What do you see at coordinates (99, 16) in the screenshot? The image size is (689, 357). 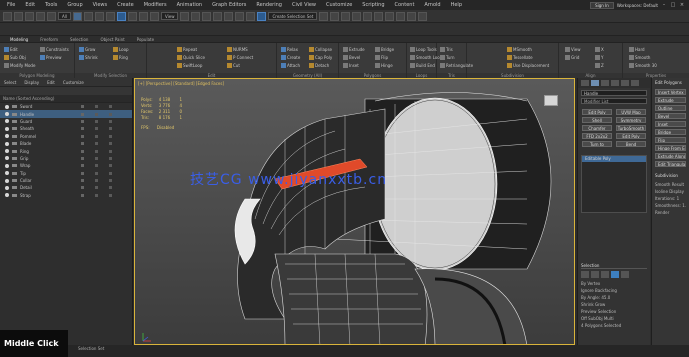 I see `rect-selection-icon` at bounding box center [99, 16].